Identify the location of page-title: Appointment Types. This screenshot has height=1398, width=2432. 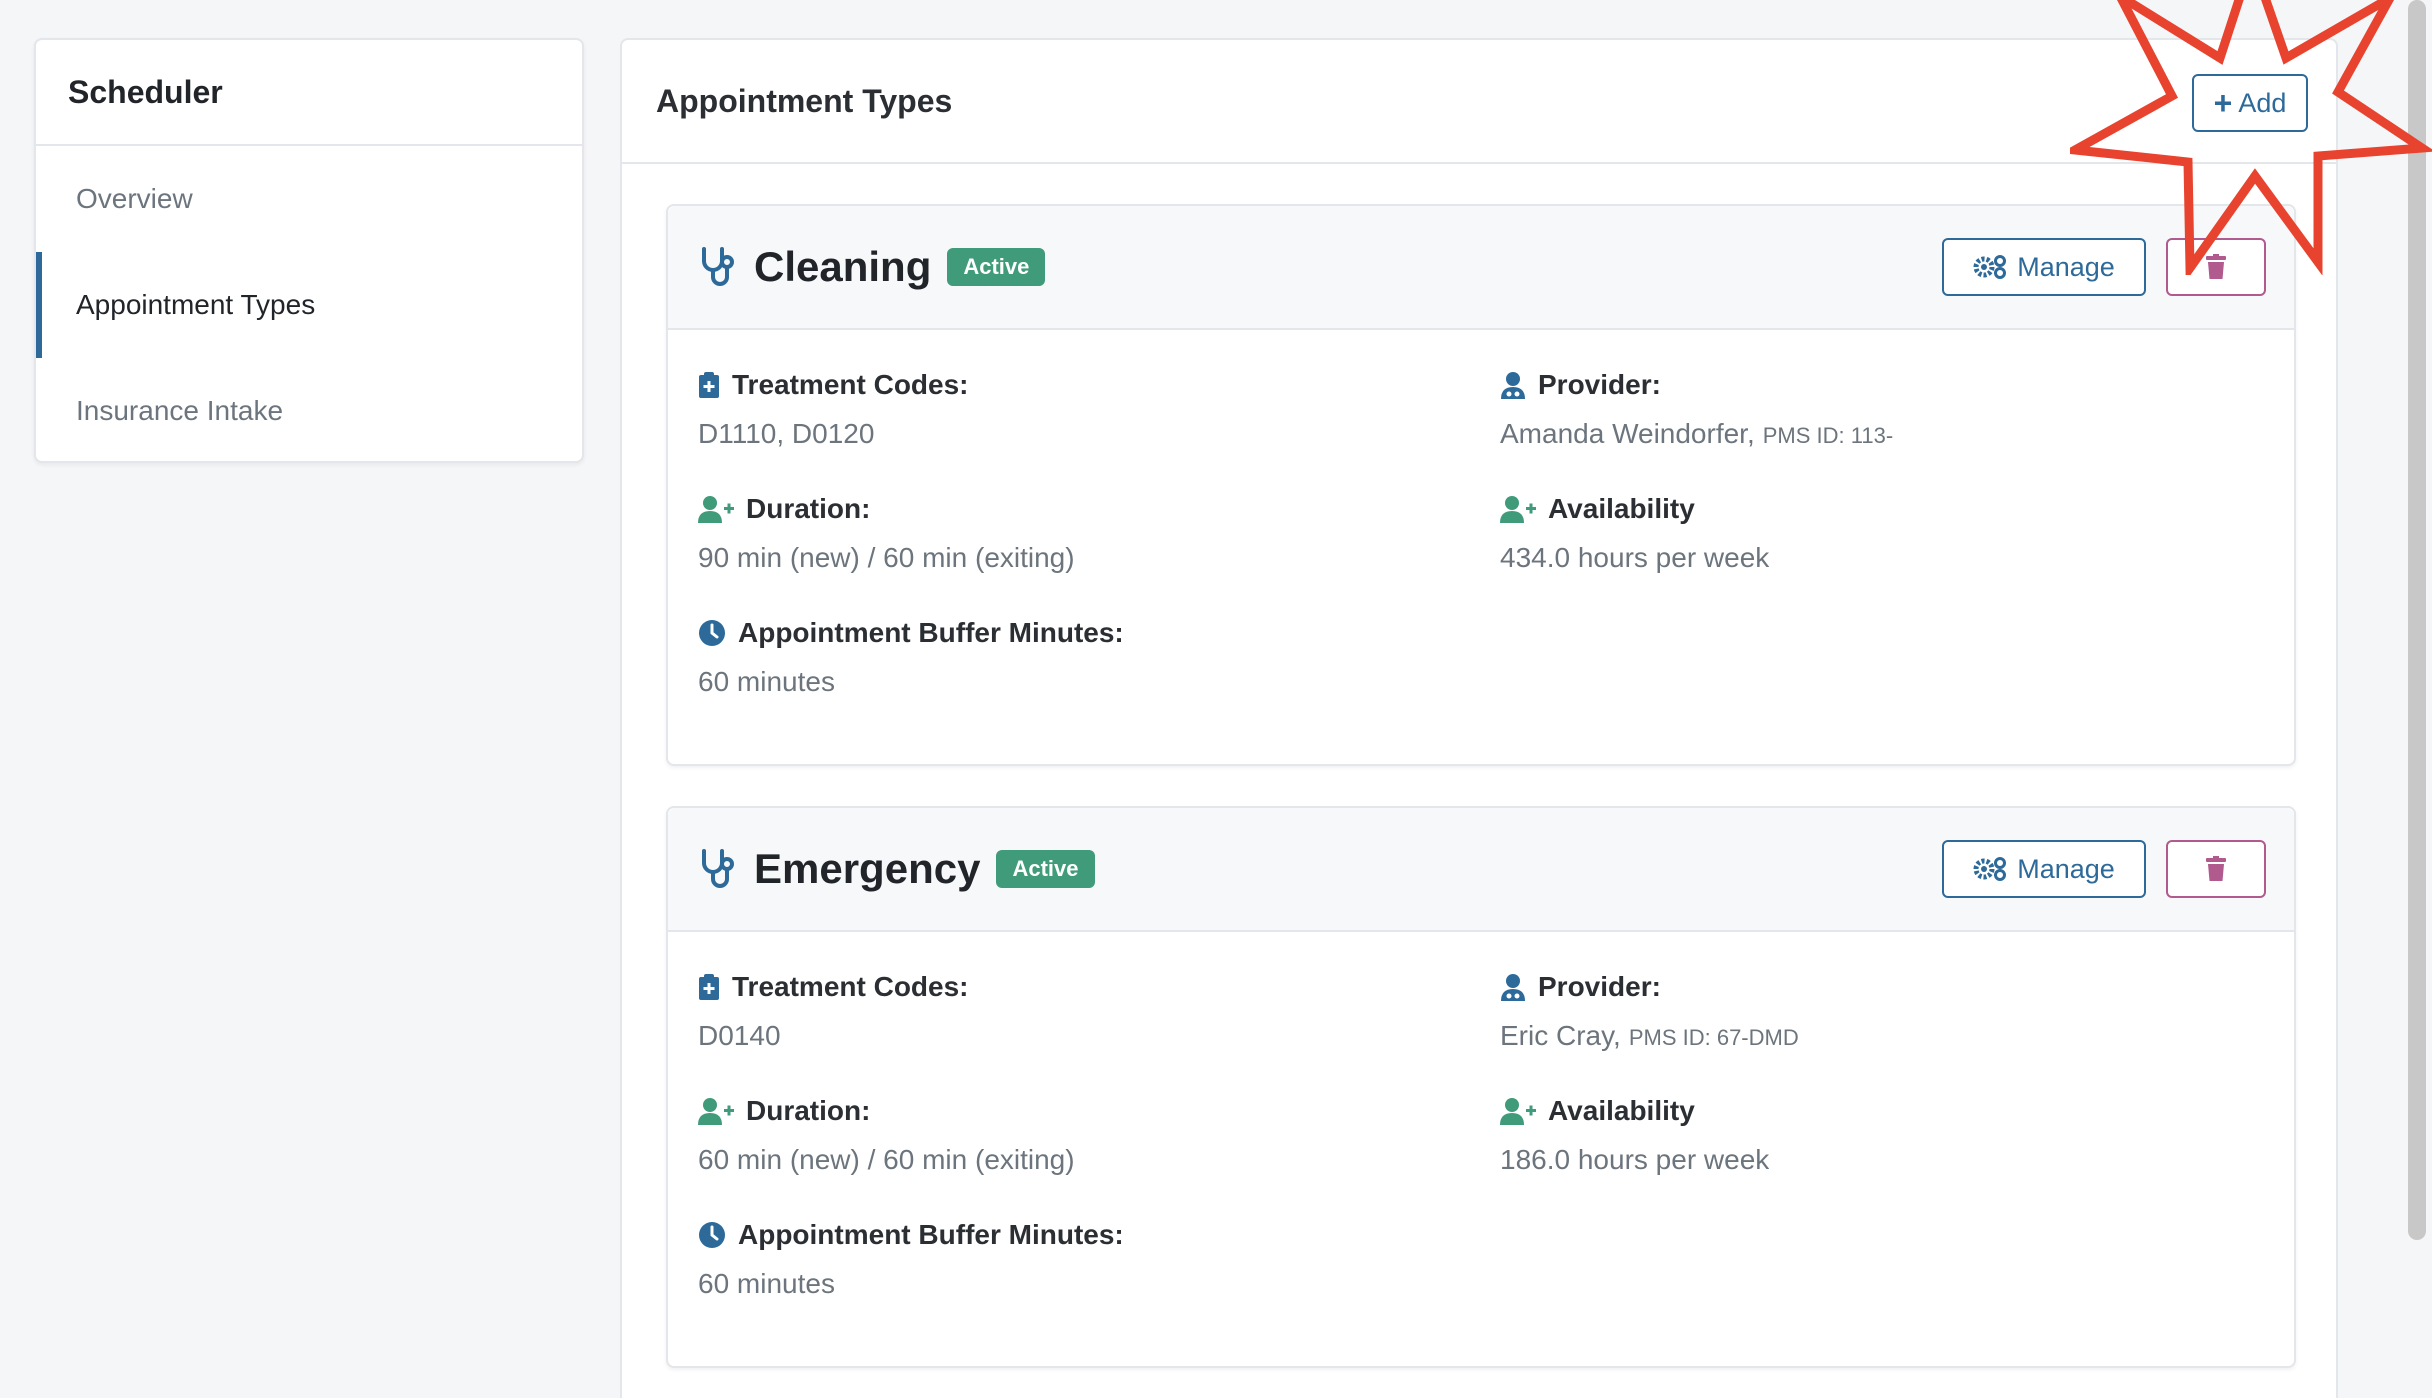
(804, 100).